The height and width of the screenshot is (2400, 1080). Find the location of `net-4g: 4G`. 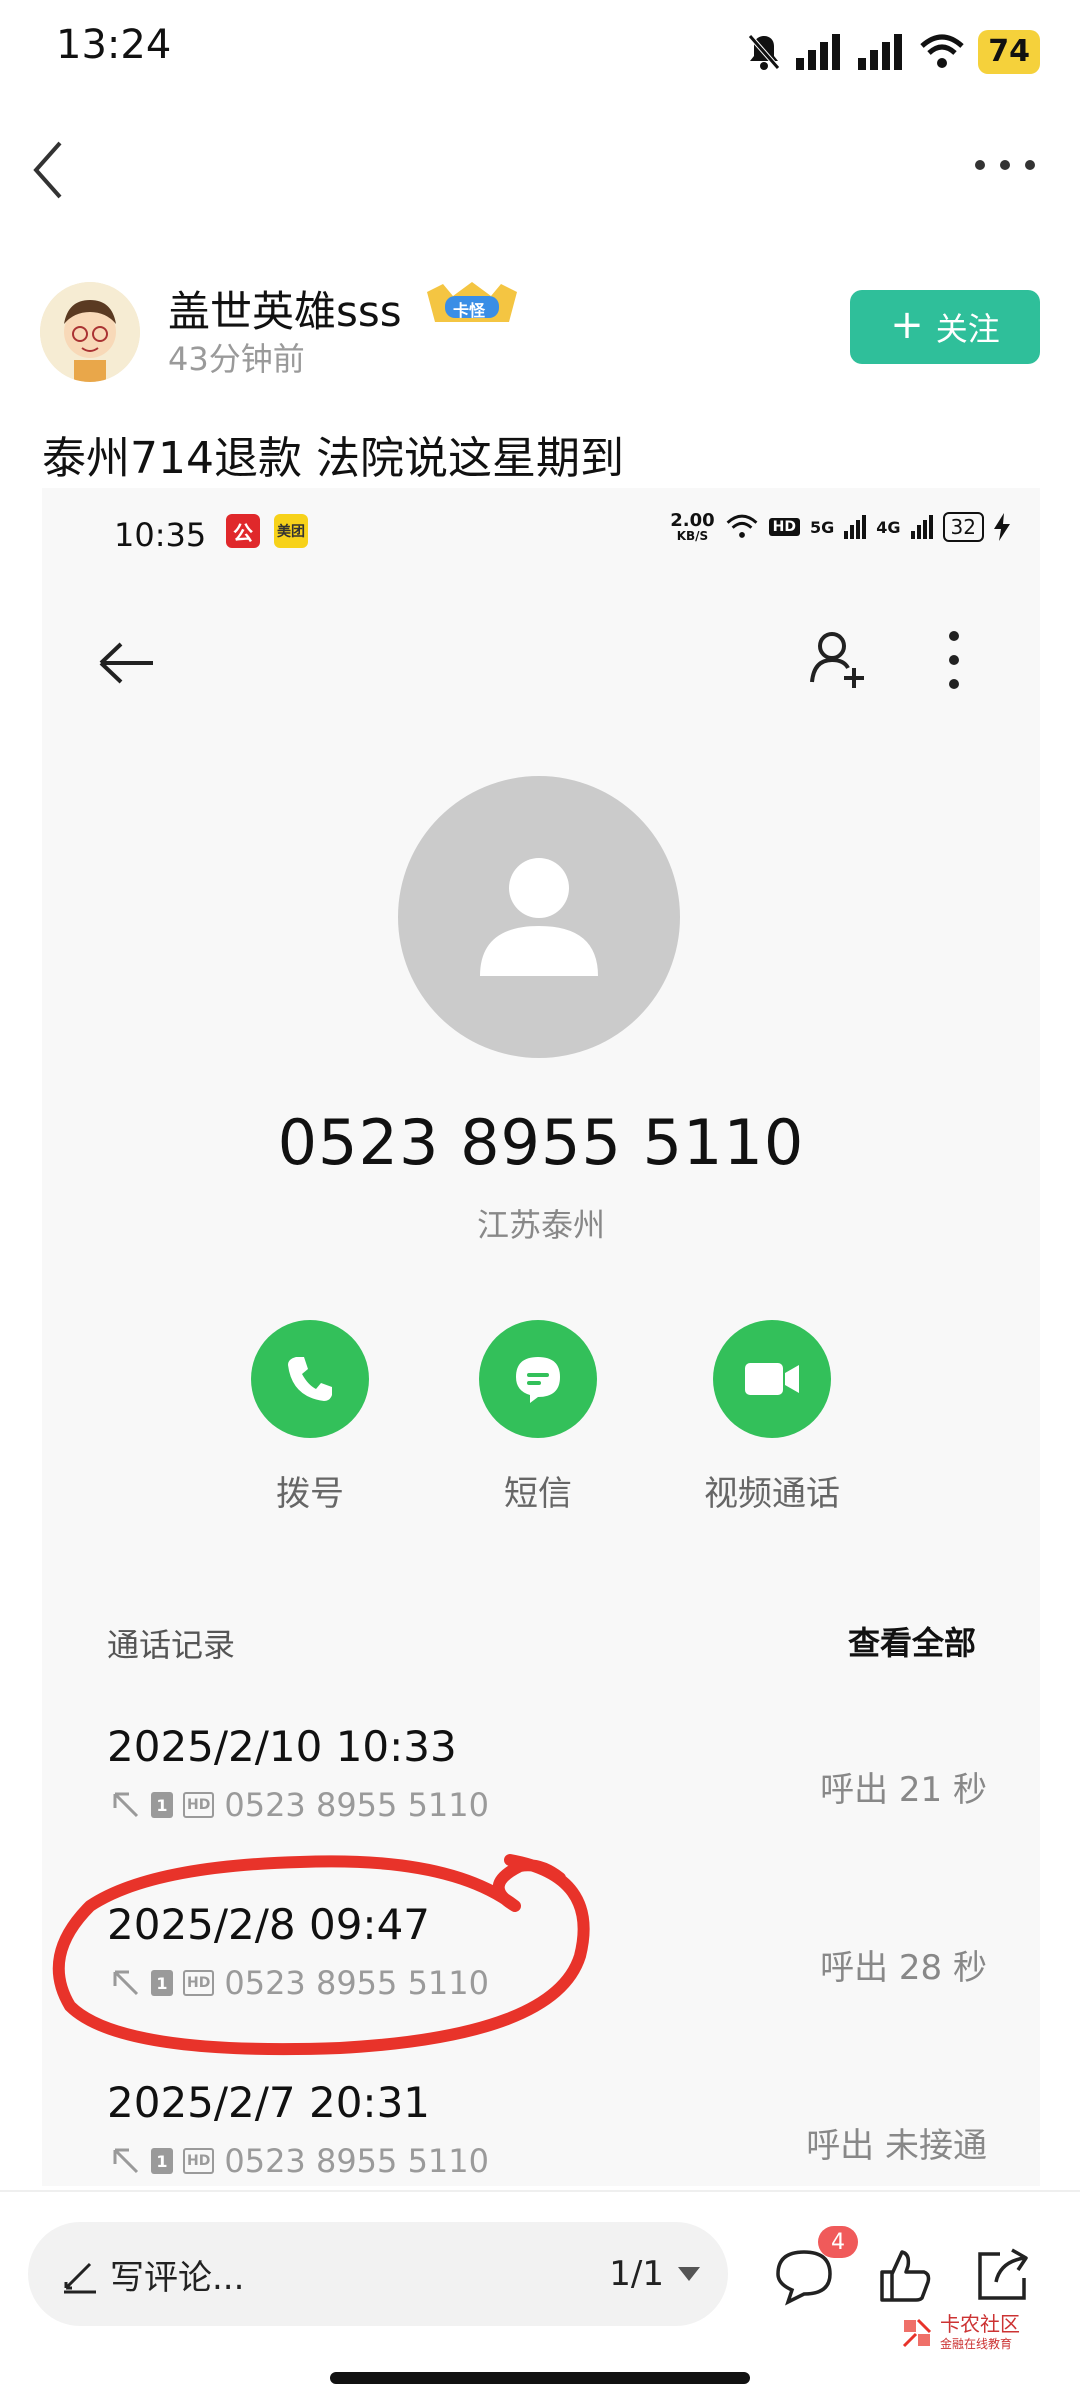

net-4g: 4G is located at coordinates (888, 527).